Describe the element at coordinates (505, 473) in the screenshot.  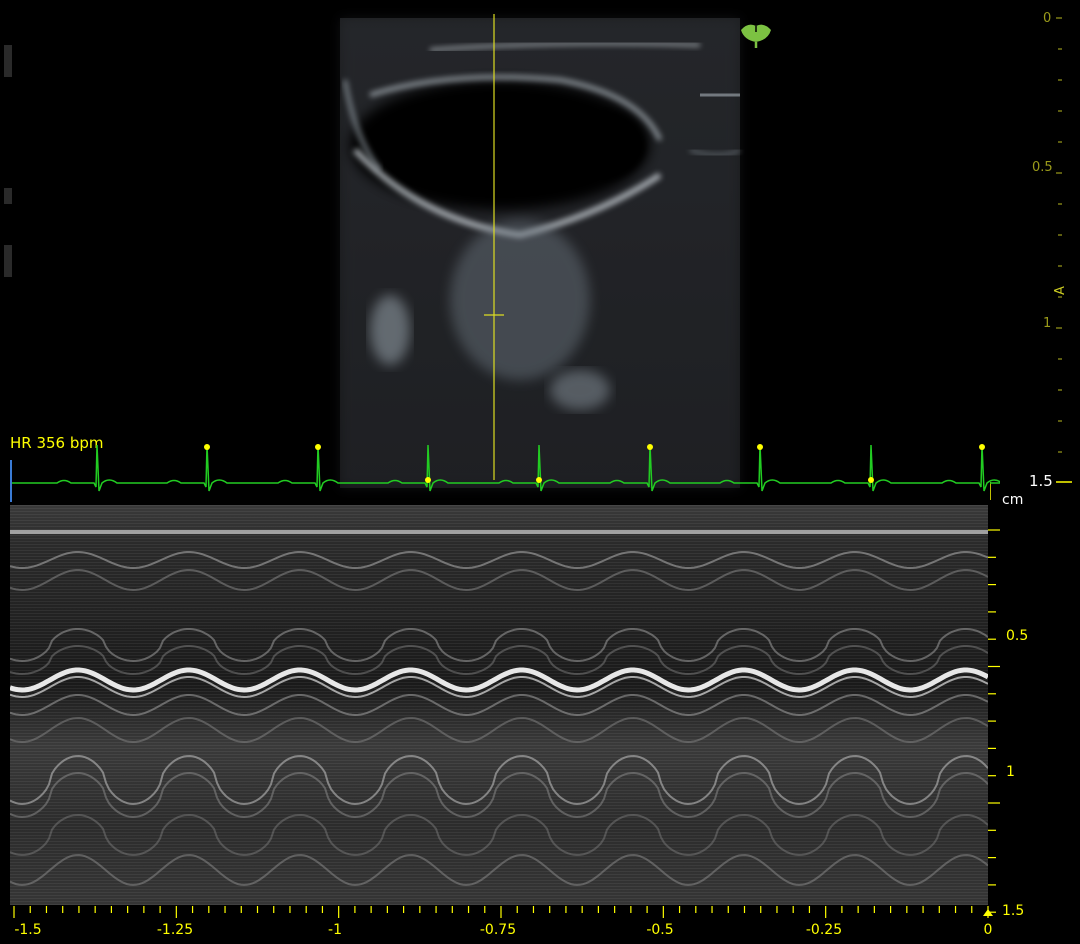
I see `ecg-trace` at that location.